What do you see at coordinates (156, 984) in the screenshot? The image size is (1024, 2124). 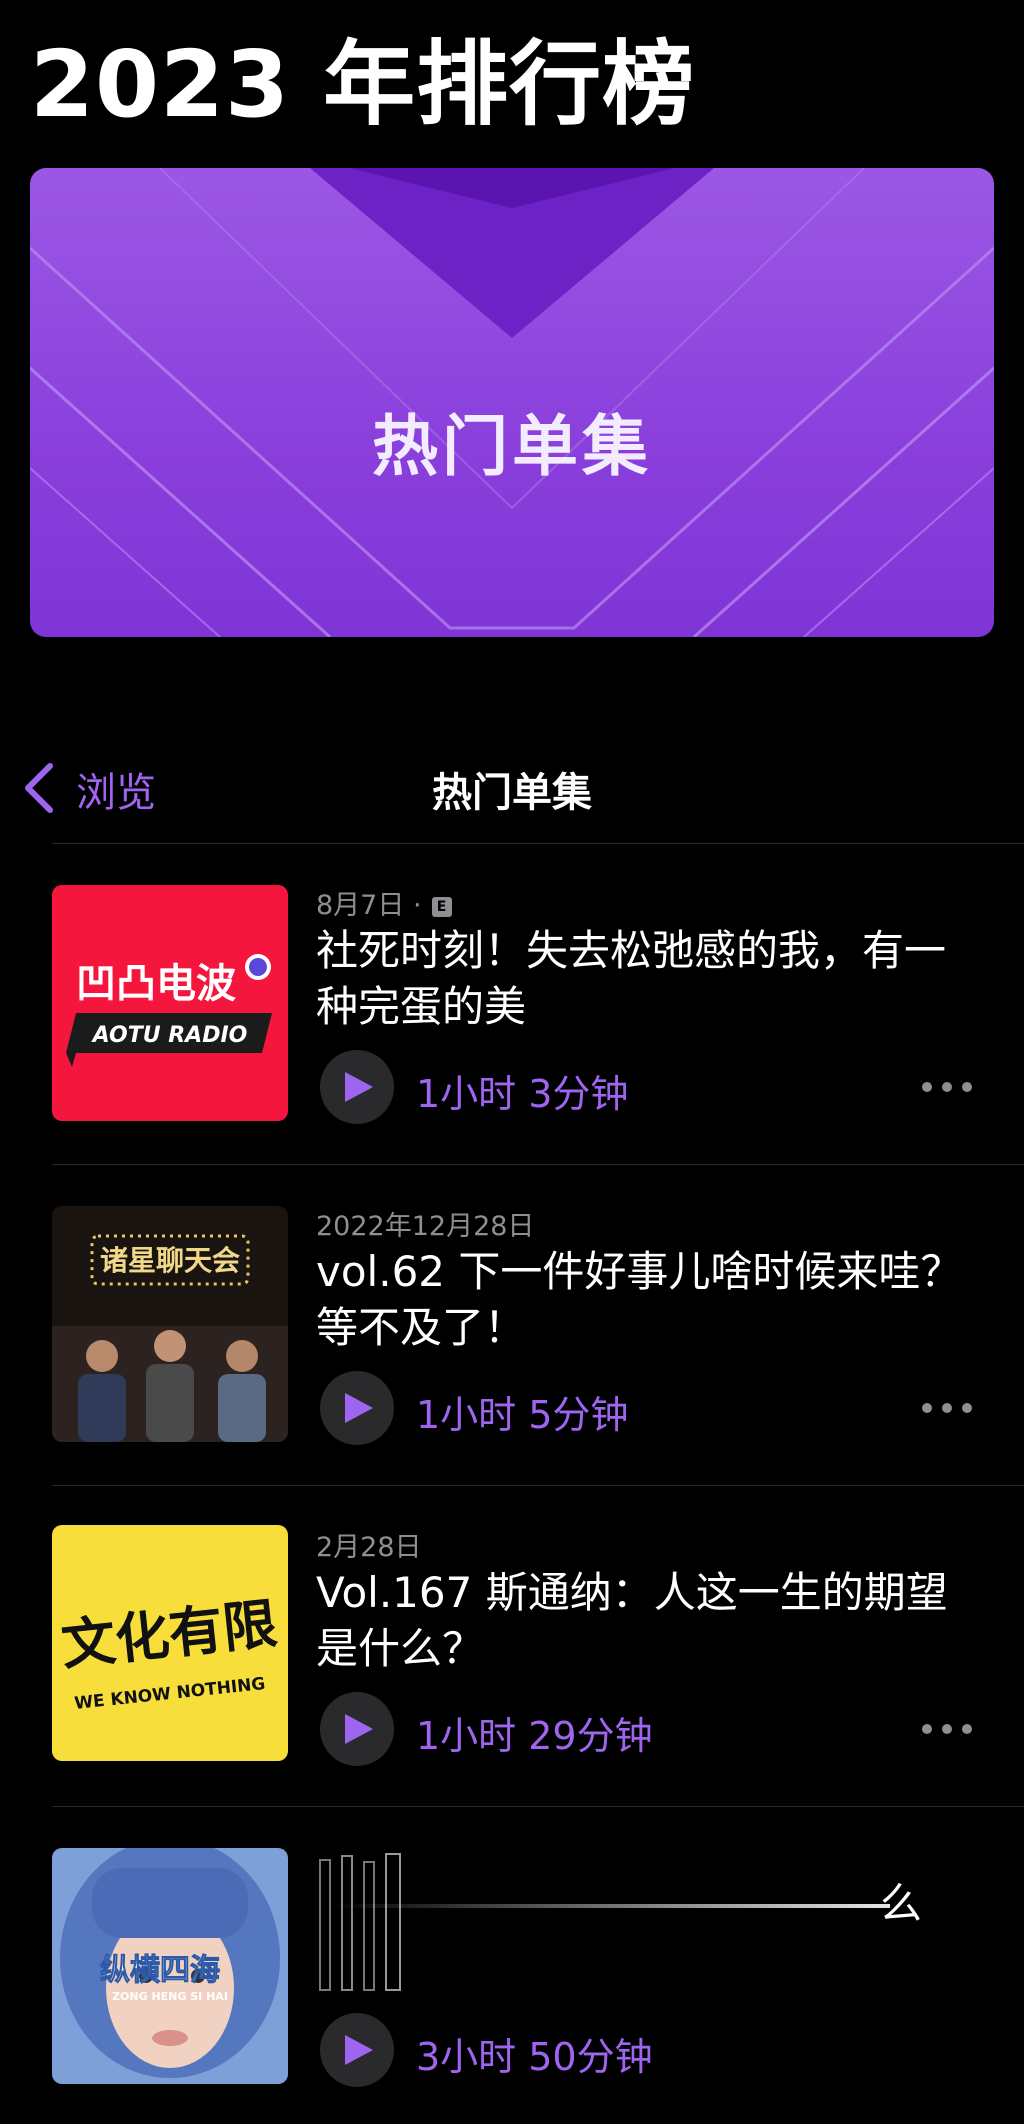 I see `art-label: 凹凸电波` at bounding box center [156, 984].